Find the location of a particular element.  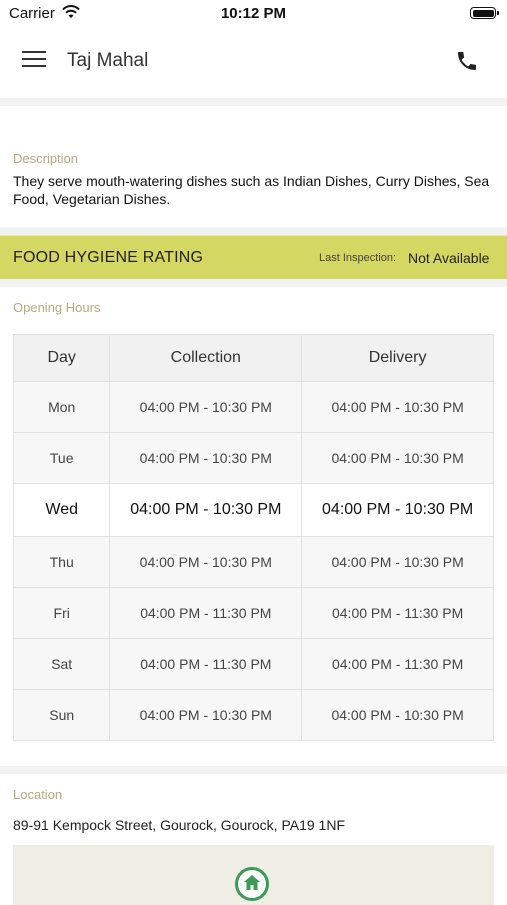

last-inspection-value: Not Available is located at coordinates (449, 258).